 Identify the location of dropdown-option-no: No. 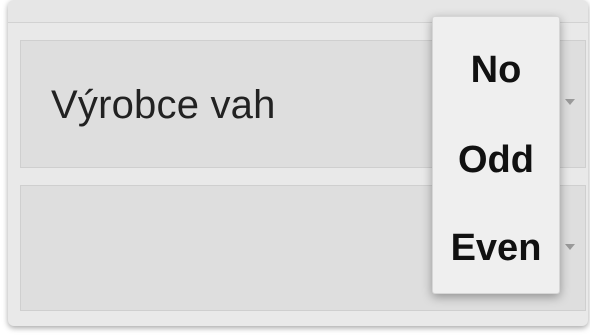
(496, 70).